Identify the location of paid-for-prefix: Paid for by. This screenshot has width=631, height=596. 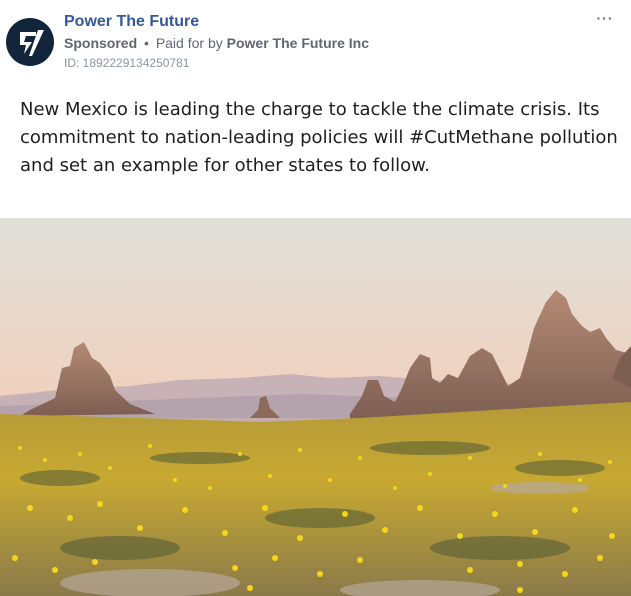
(189, 43).